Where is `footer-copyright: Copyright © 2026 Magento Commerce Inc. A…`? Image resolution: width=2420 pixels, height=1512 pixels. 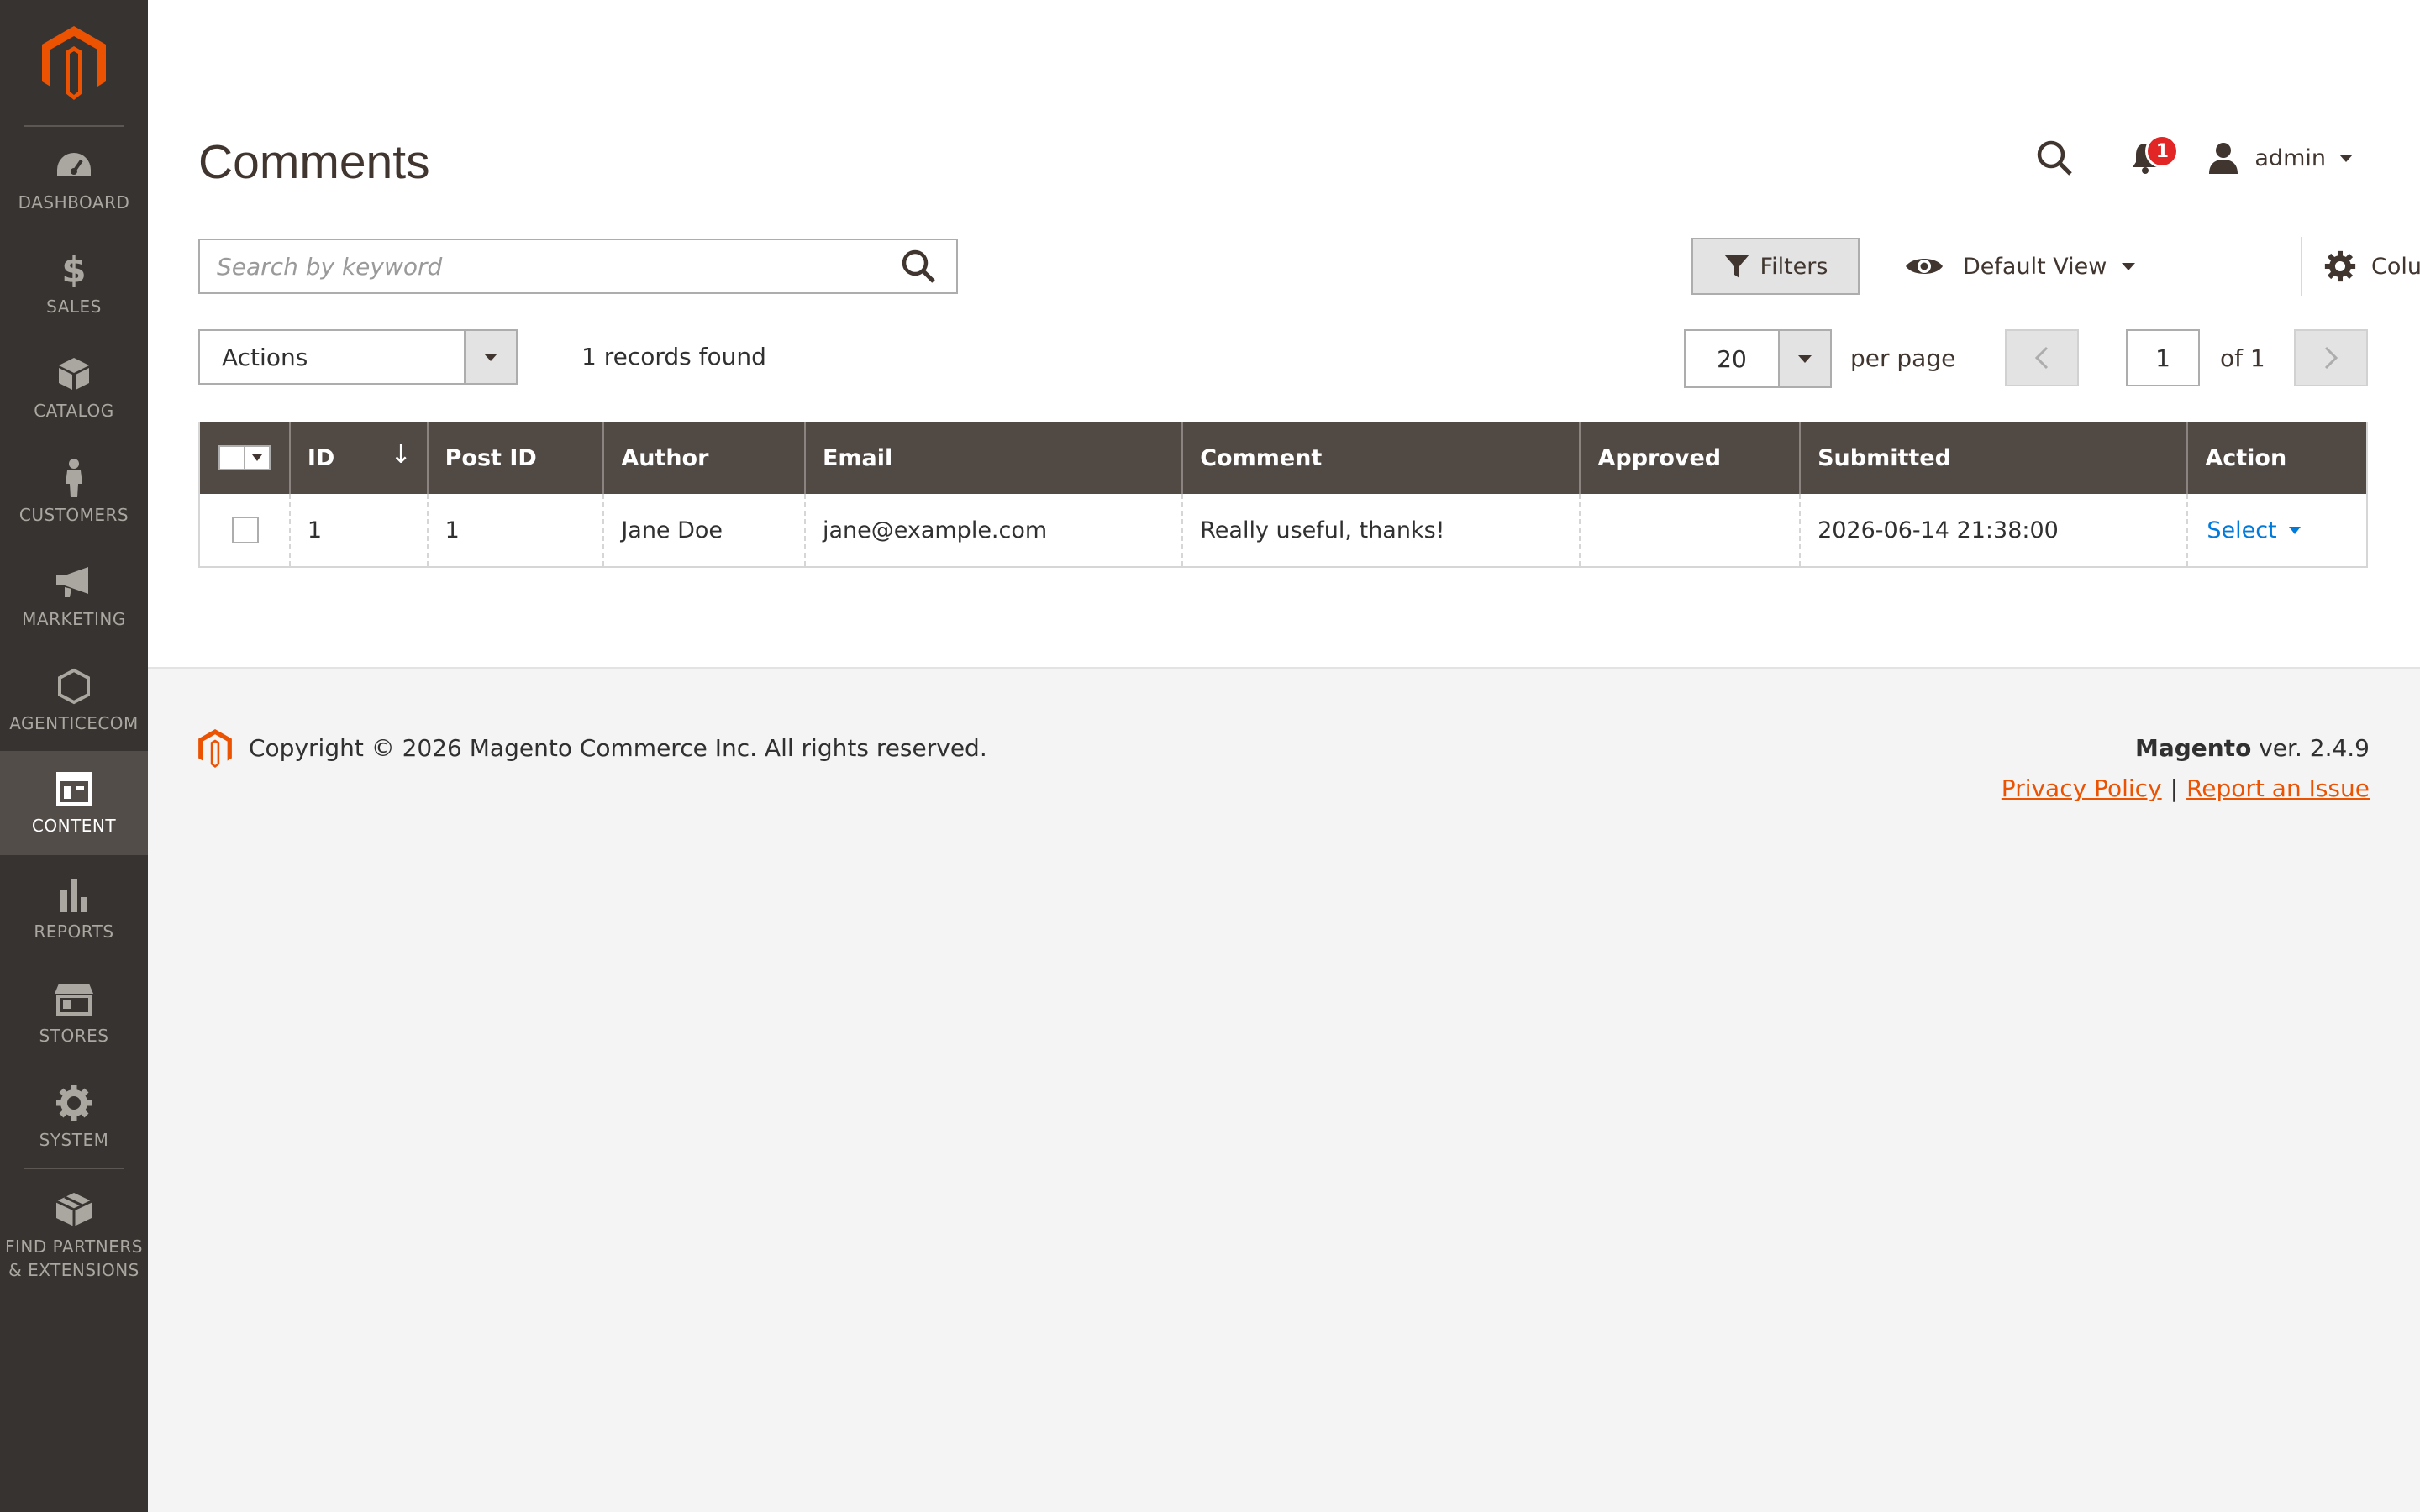
footer-copyright: Copyright © 2026 Magento Commerce Inc. A… is located at coordinates (618, 748).